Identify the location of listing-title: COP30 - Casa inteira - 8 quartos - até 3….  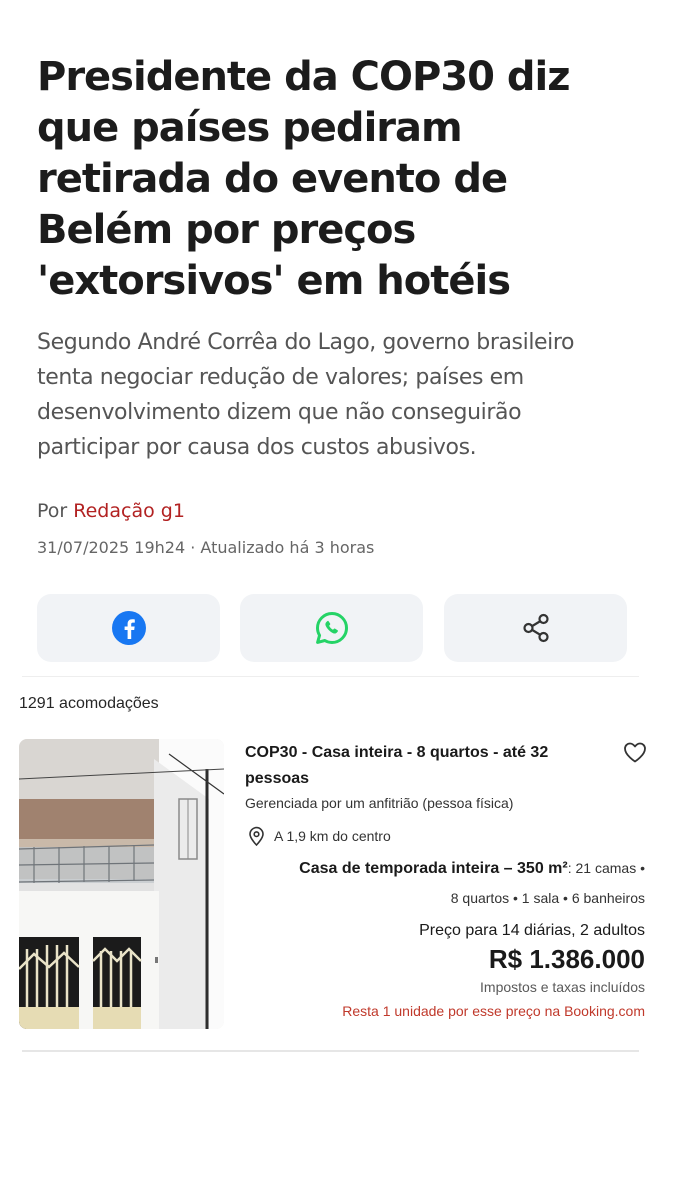
(425, 766).